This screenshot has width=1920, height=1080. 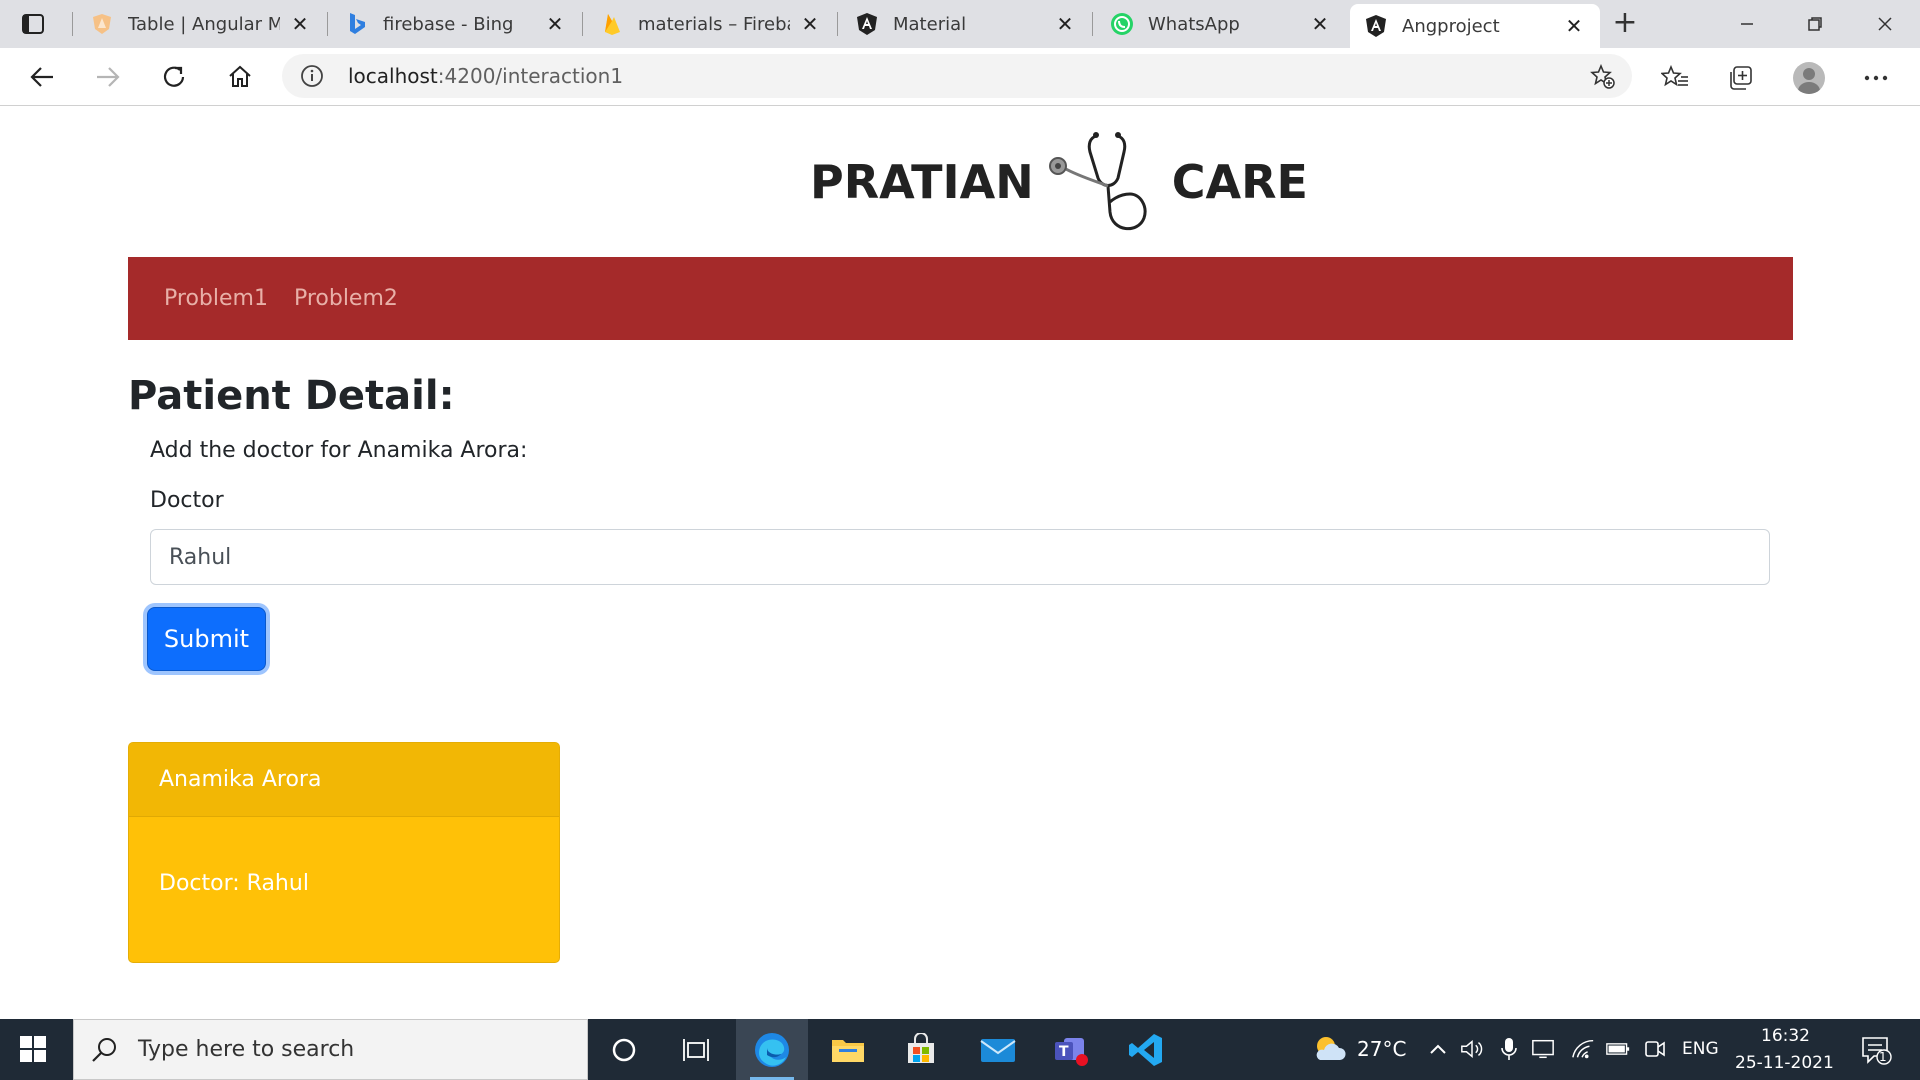 I want to click on bing-icon, so click(x=357, y=24).